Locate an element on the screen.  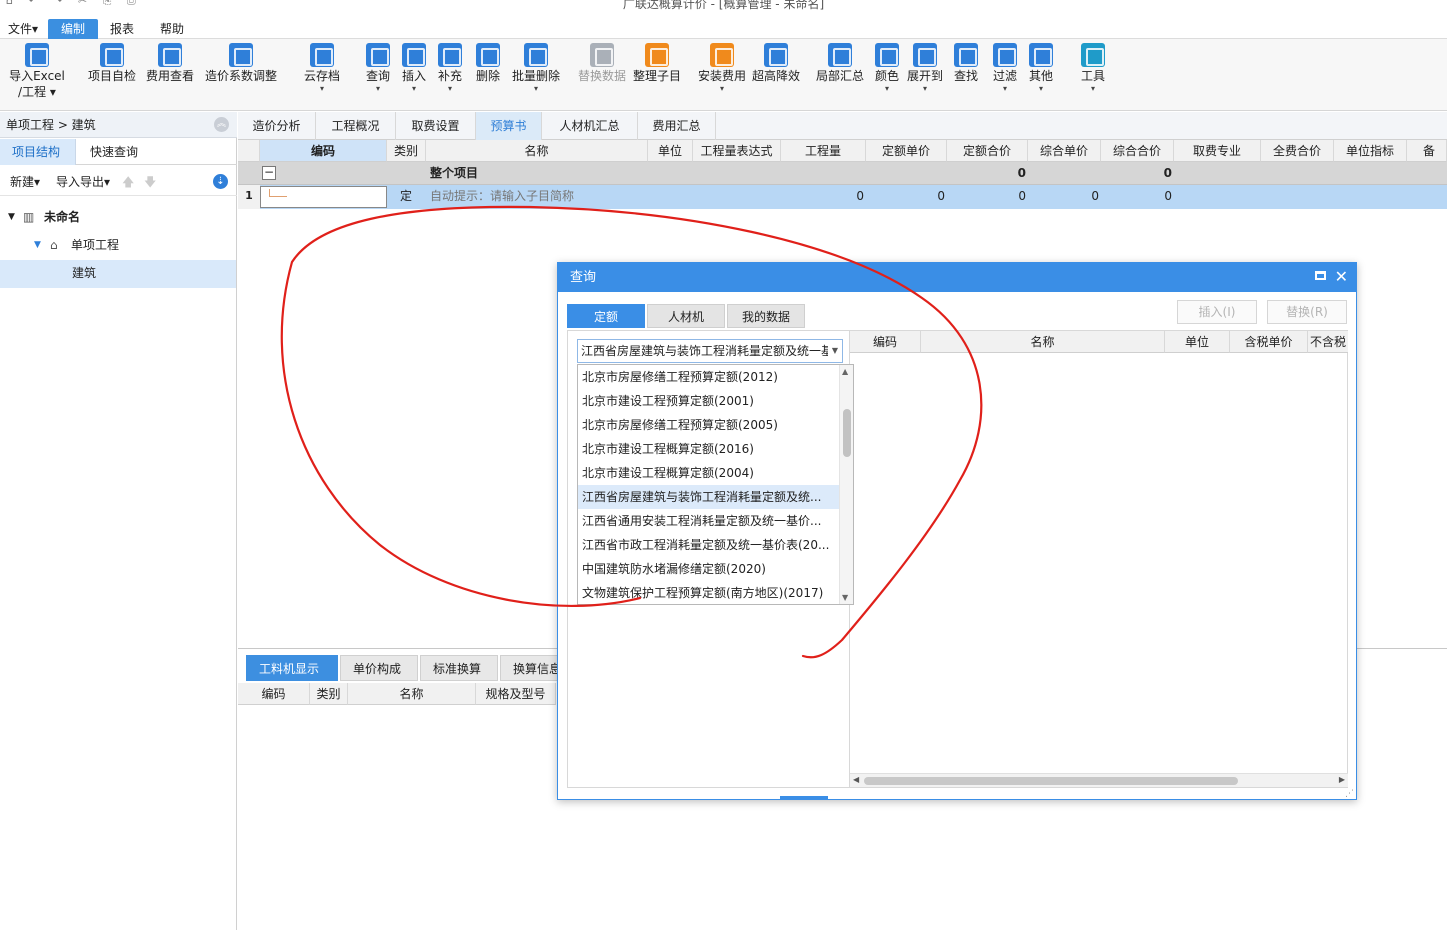
result-header: 含税单价 is located at coordinates (1269, 342).